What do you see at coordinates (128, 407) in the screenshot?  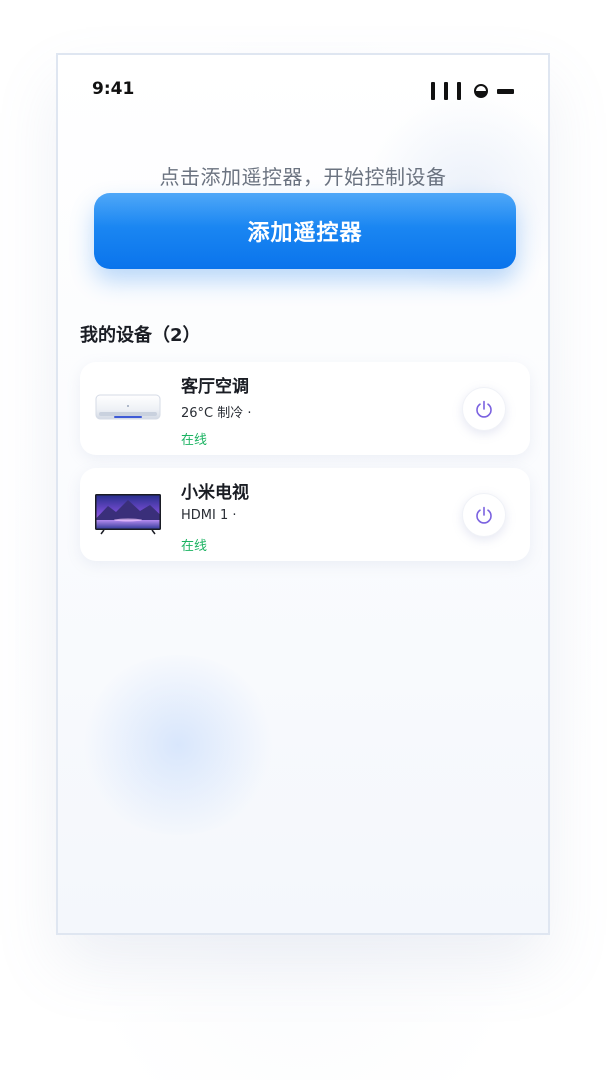 I see `air-conditioner-icon` at bounding box center [128, 407].